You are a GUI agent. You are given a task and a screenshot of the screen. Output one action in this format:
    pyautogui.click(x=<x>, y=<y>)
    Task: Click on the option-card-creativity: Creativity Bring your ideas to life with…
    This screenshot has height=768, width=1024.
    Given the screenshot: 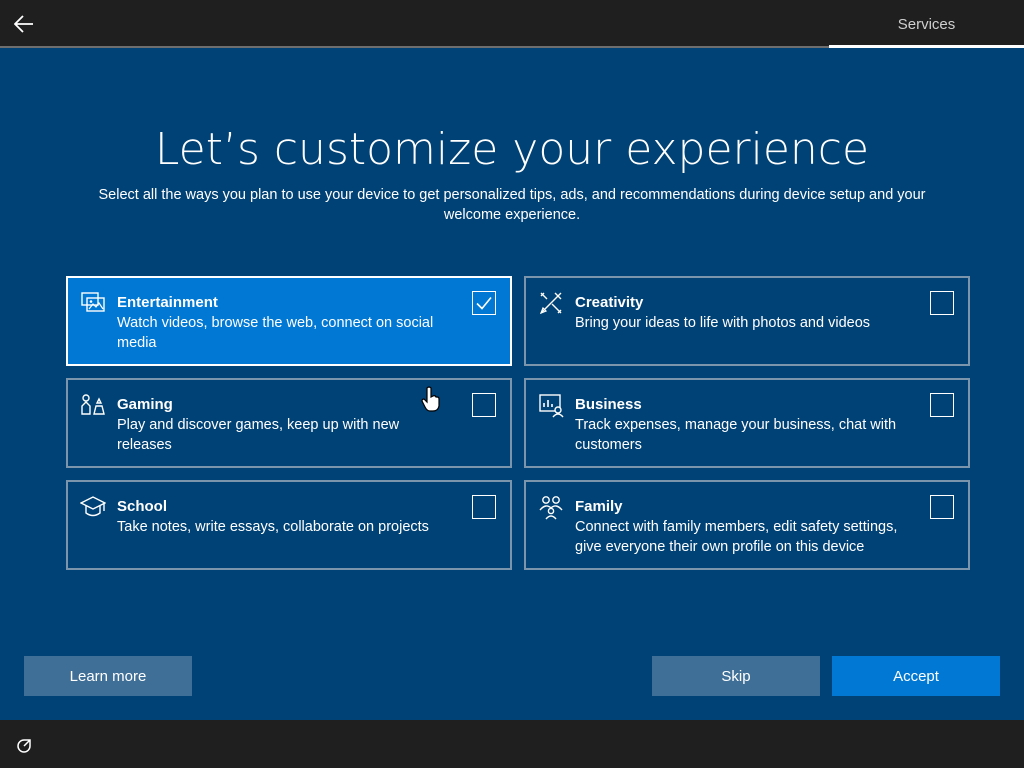 What is the action you would take?
    pyautogui.click(x=747, y=321)
    